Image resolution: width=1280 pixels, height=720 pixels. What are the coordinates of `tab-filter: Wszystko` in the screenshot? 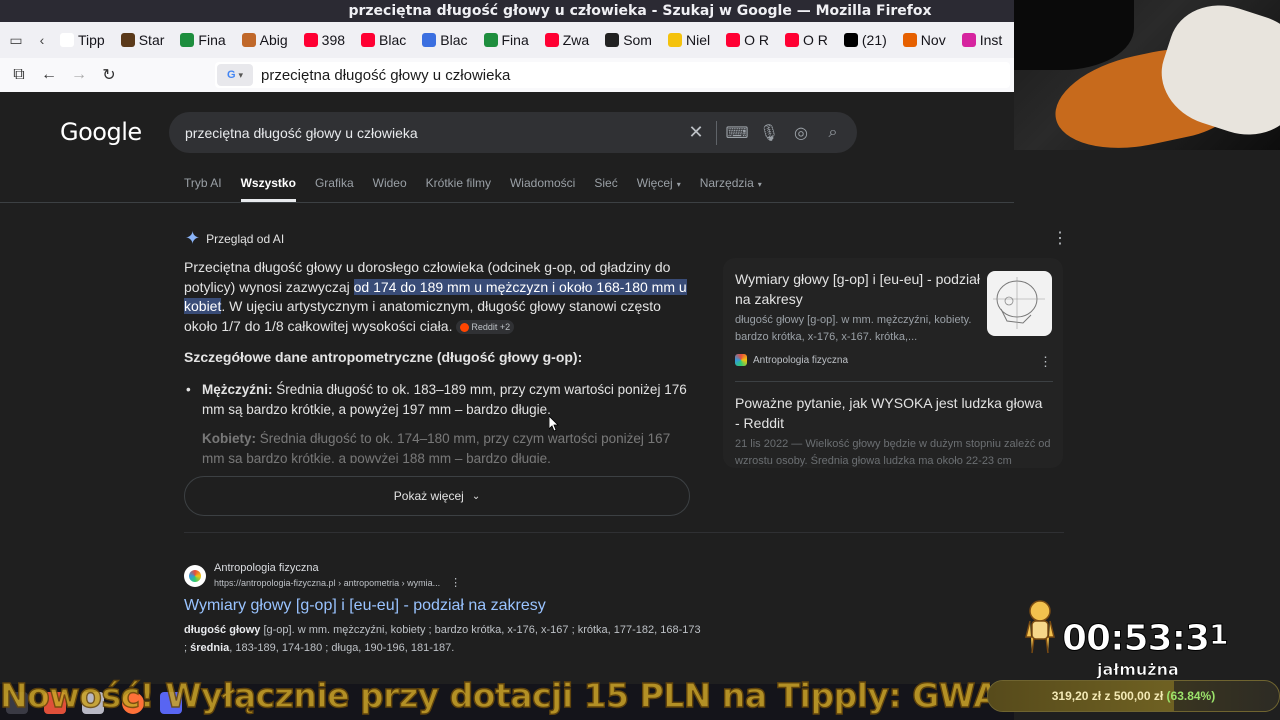 It's located at (268, 189).